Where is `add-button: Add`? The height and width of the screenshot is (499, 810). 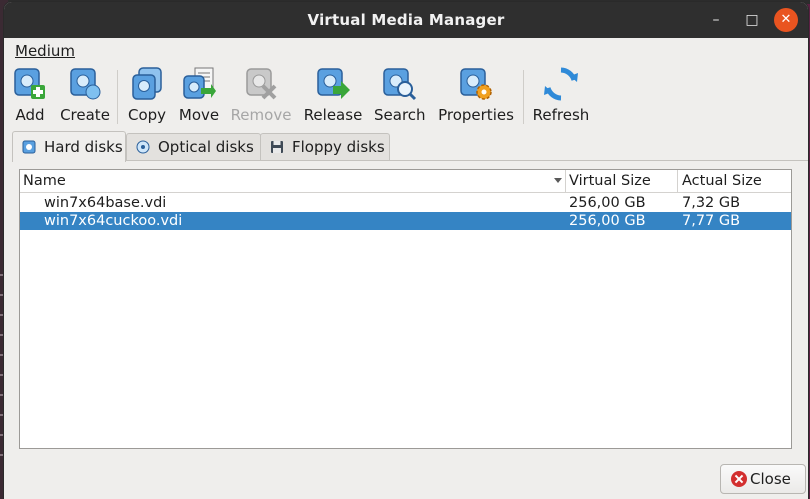 add-button: Add is located at coordinates (30, 97).